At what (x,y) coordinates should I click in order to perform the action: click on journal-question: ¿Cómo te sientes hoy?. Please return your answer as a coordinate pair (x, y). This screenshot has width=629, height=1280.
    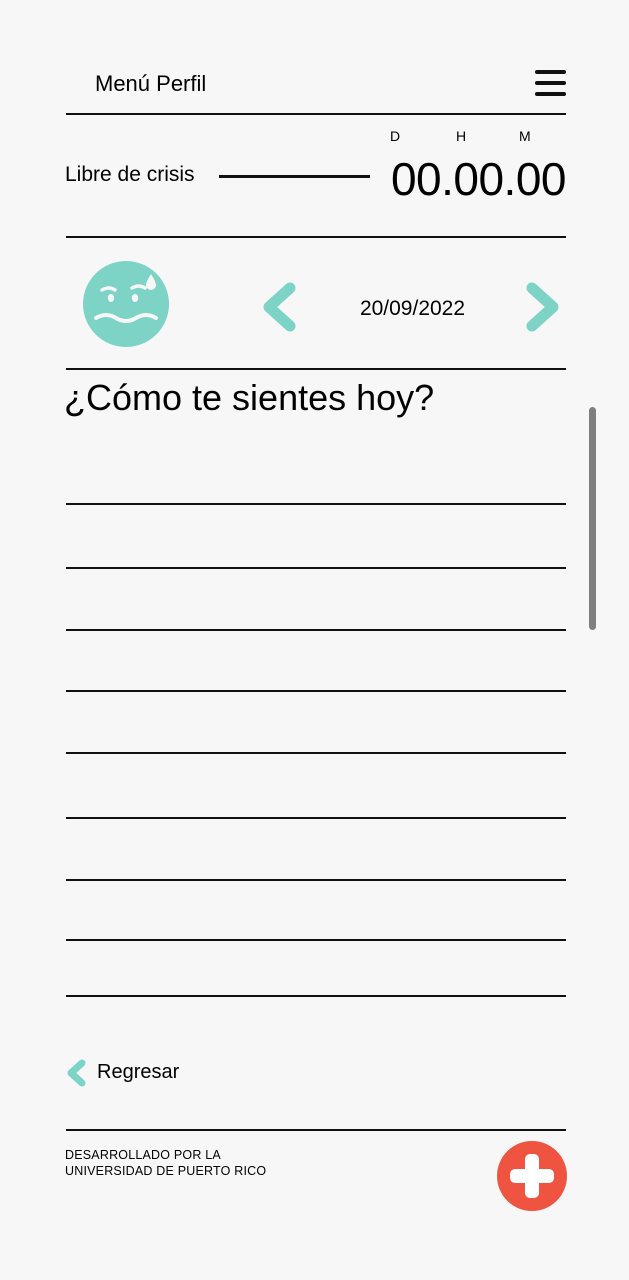
    Looking at the image, I should click on (249, 397).